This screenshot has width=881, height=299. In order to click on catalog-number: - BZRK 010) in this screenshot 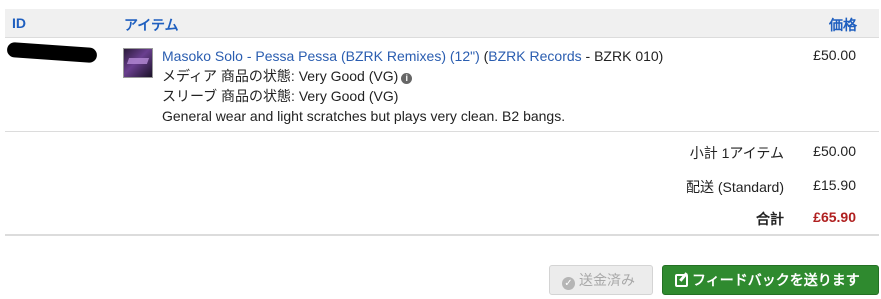, I will do `click(622, 56)`.